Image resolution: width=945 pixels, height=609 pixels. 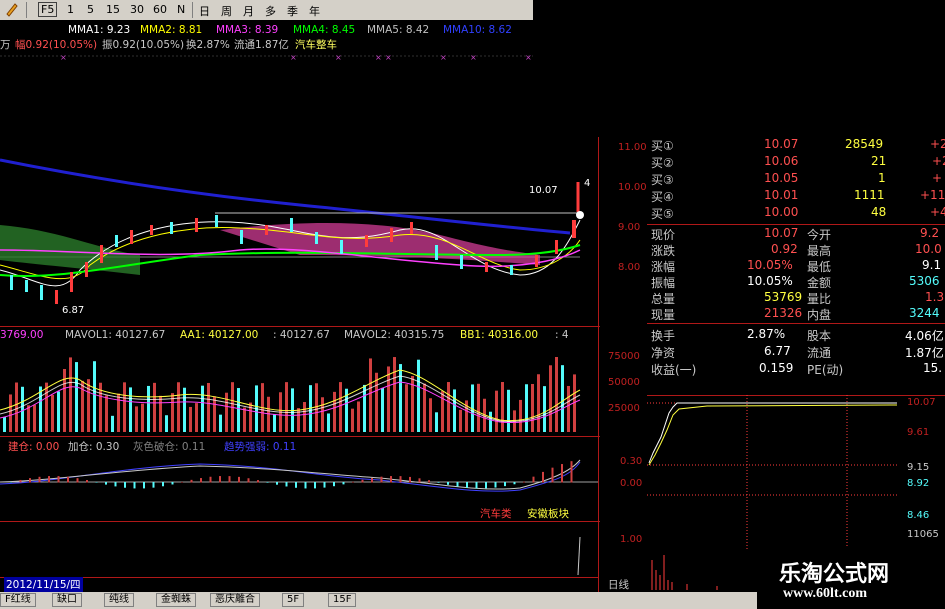 I want to click on stat-label: 振幅, so click(x=663, y=283).